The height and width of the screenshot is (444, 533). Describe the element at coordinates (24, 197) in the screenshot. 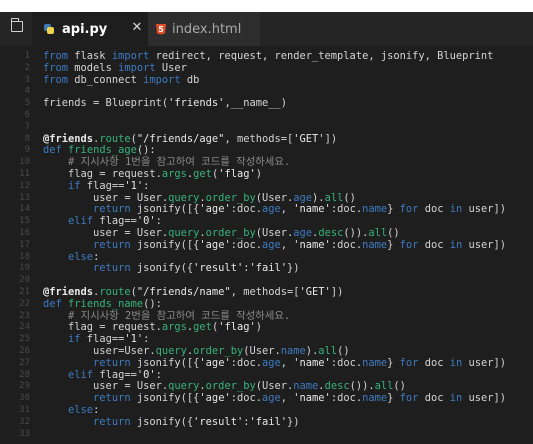

I see `line-number: 13` at that location.